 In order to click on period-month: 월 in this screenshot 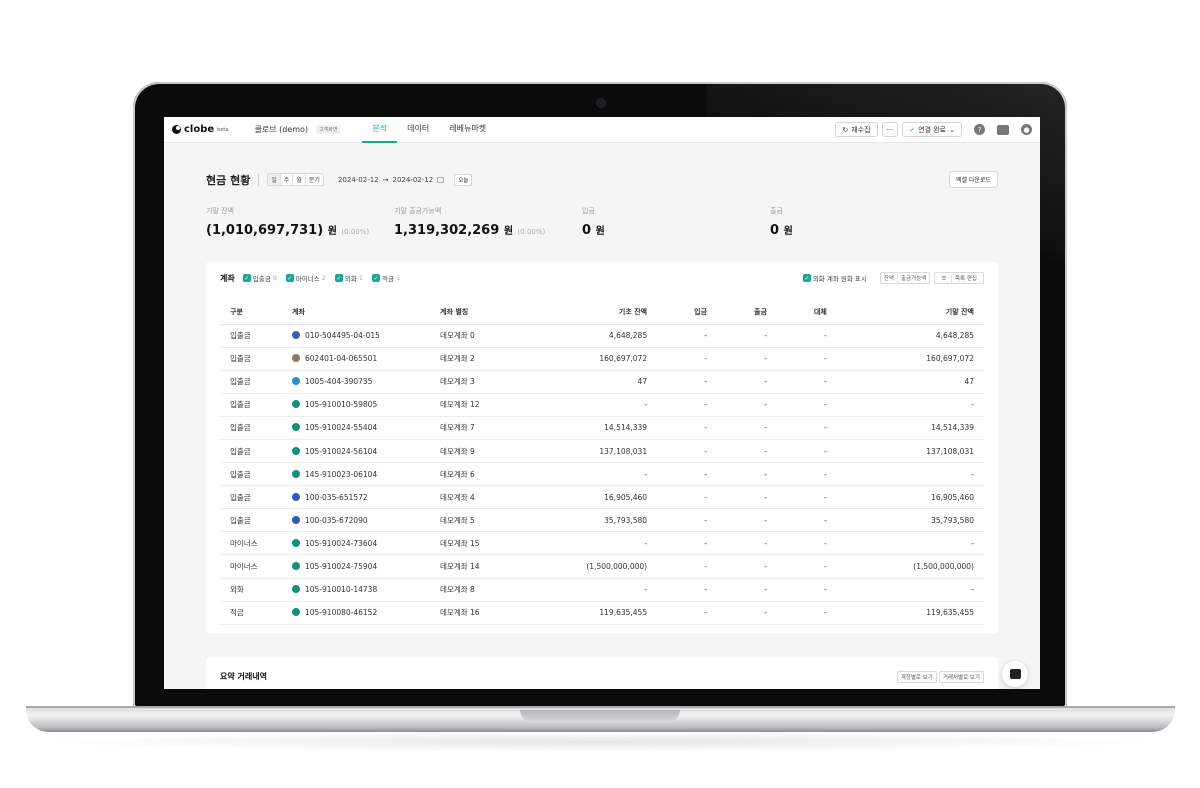, I will do `click(299, 179)`.